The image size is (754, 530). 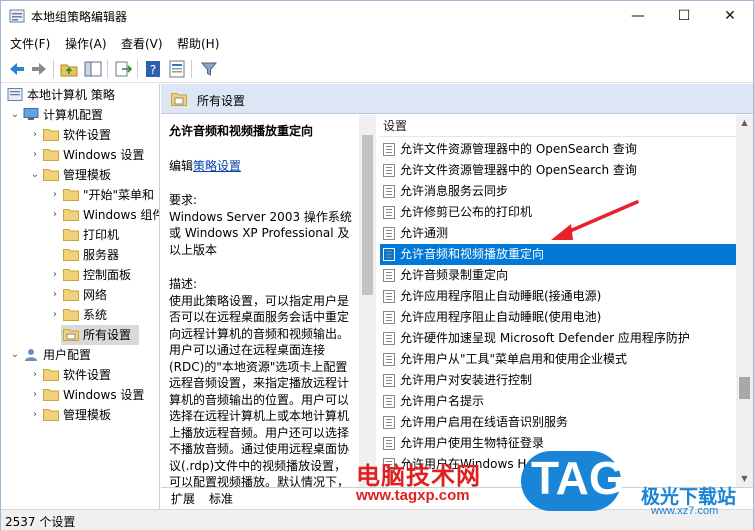 I want to click on menu-view: 查看(V), so click(x=142, y=43).